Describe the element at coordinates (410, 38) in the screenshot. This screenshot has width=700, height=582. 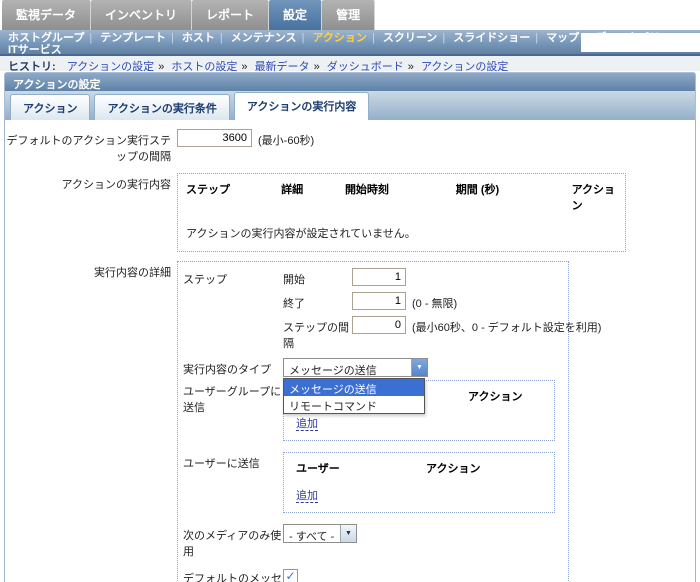
I see `subnav-screens: スクリーン` at that location.